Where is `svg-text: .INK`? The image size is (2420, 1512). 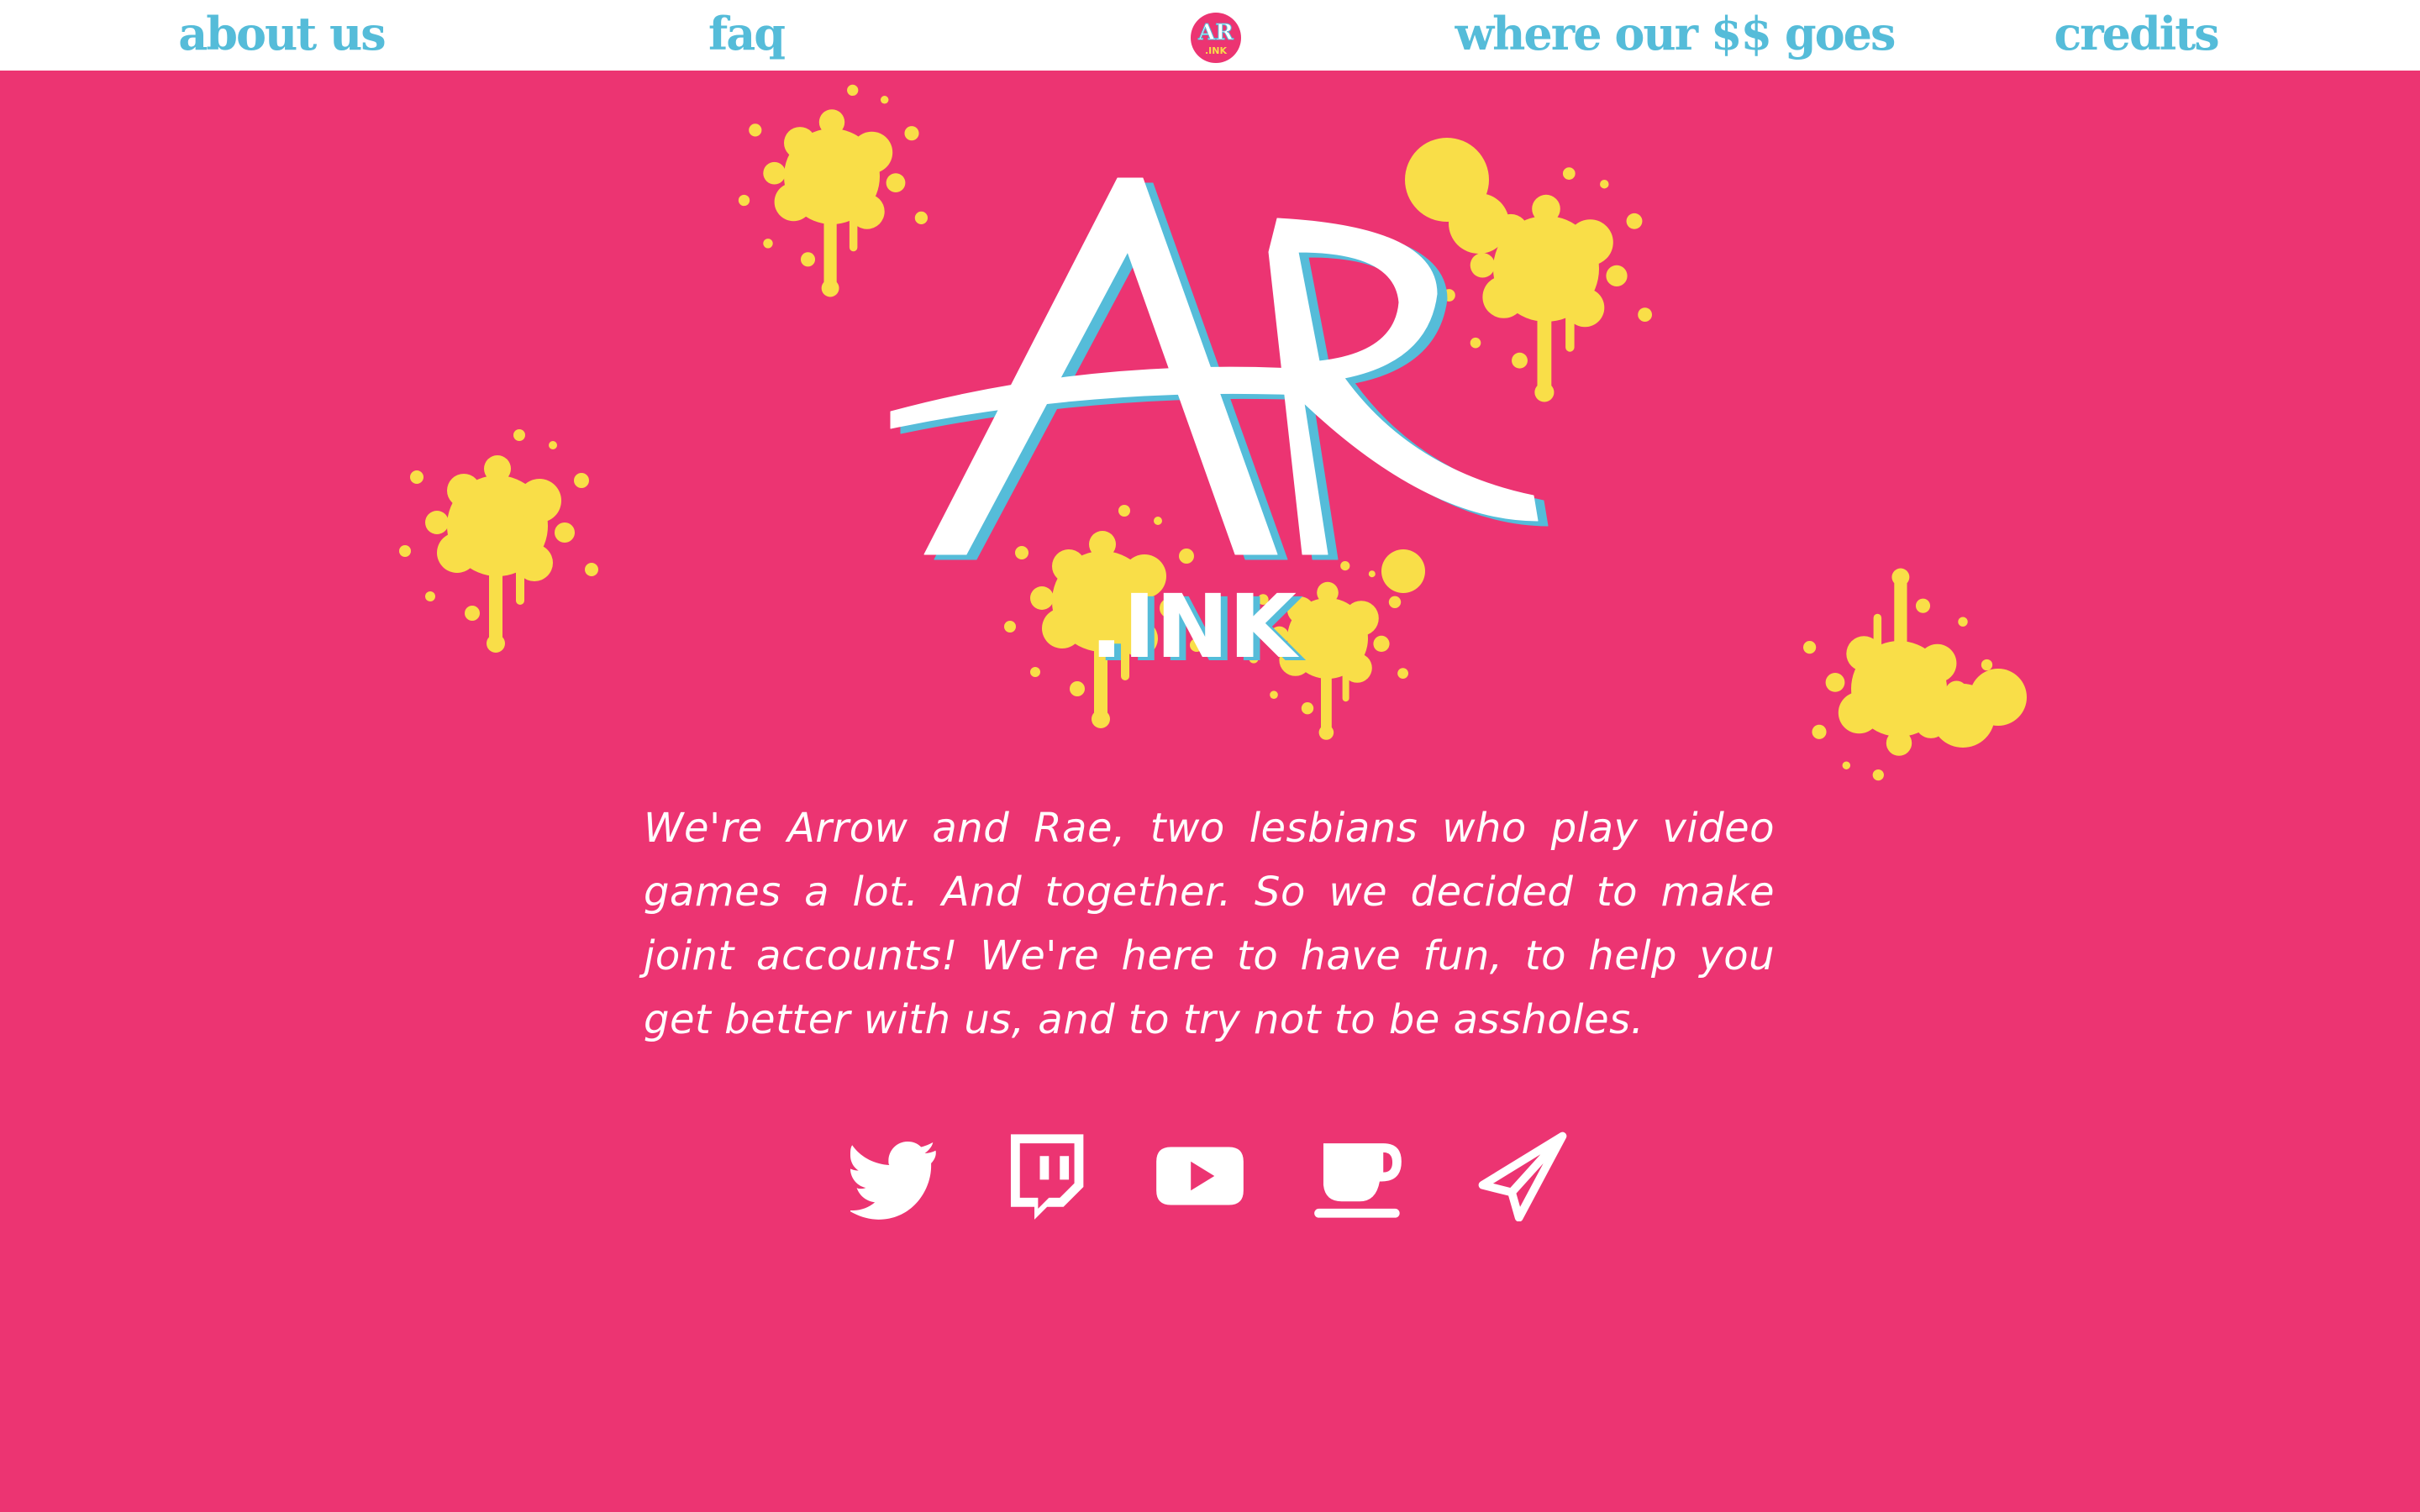 svg-text: .INK is located at coordinates (1216, 50).